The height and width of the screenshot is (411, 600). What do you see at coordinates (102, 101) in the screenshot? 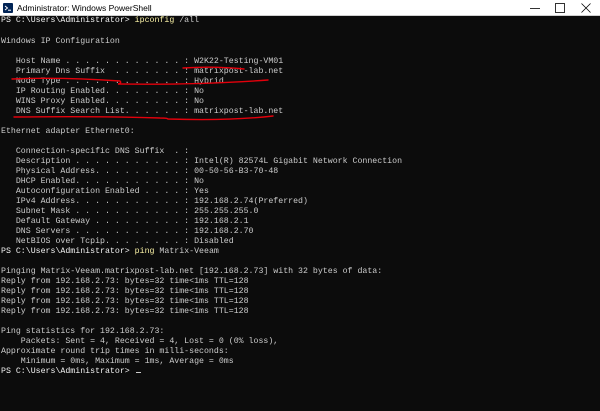
I see `console-line: WINS Proxy Enabled. . . . . . . . : No` at bounding box center [102, 101].